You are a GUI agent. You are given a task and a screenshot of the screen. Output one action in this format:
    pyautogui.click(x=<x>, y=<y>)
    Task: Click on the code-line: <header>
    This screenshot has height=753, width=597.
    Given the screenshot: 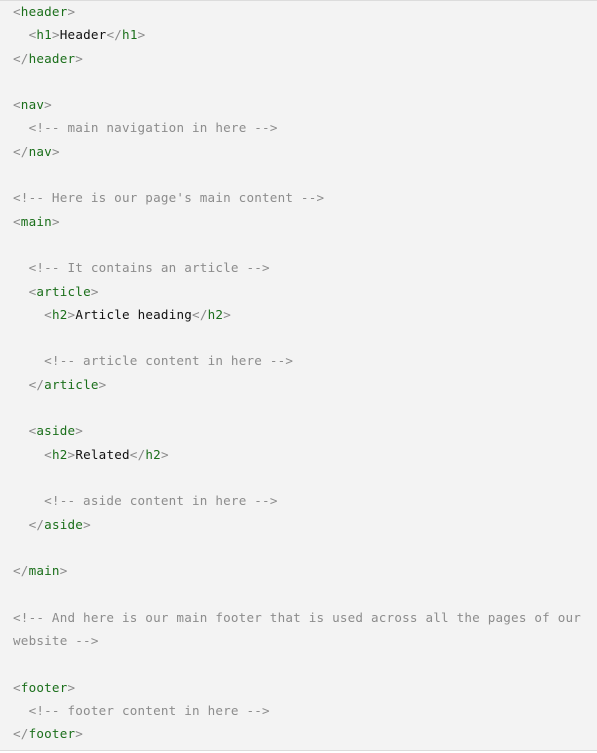 What is the action you would take?
    pyautogui.click(x=300, y=11)
    